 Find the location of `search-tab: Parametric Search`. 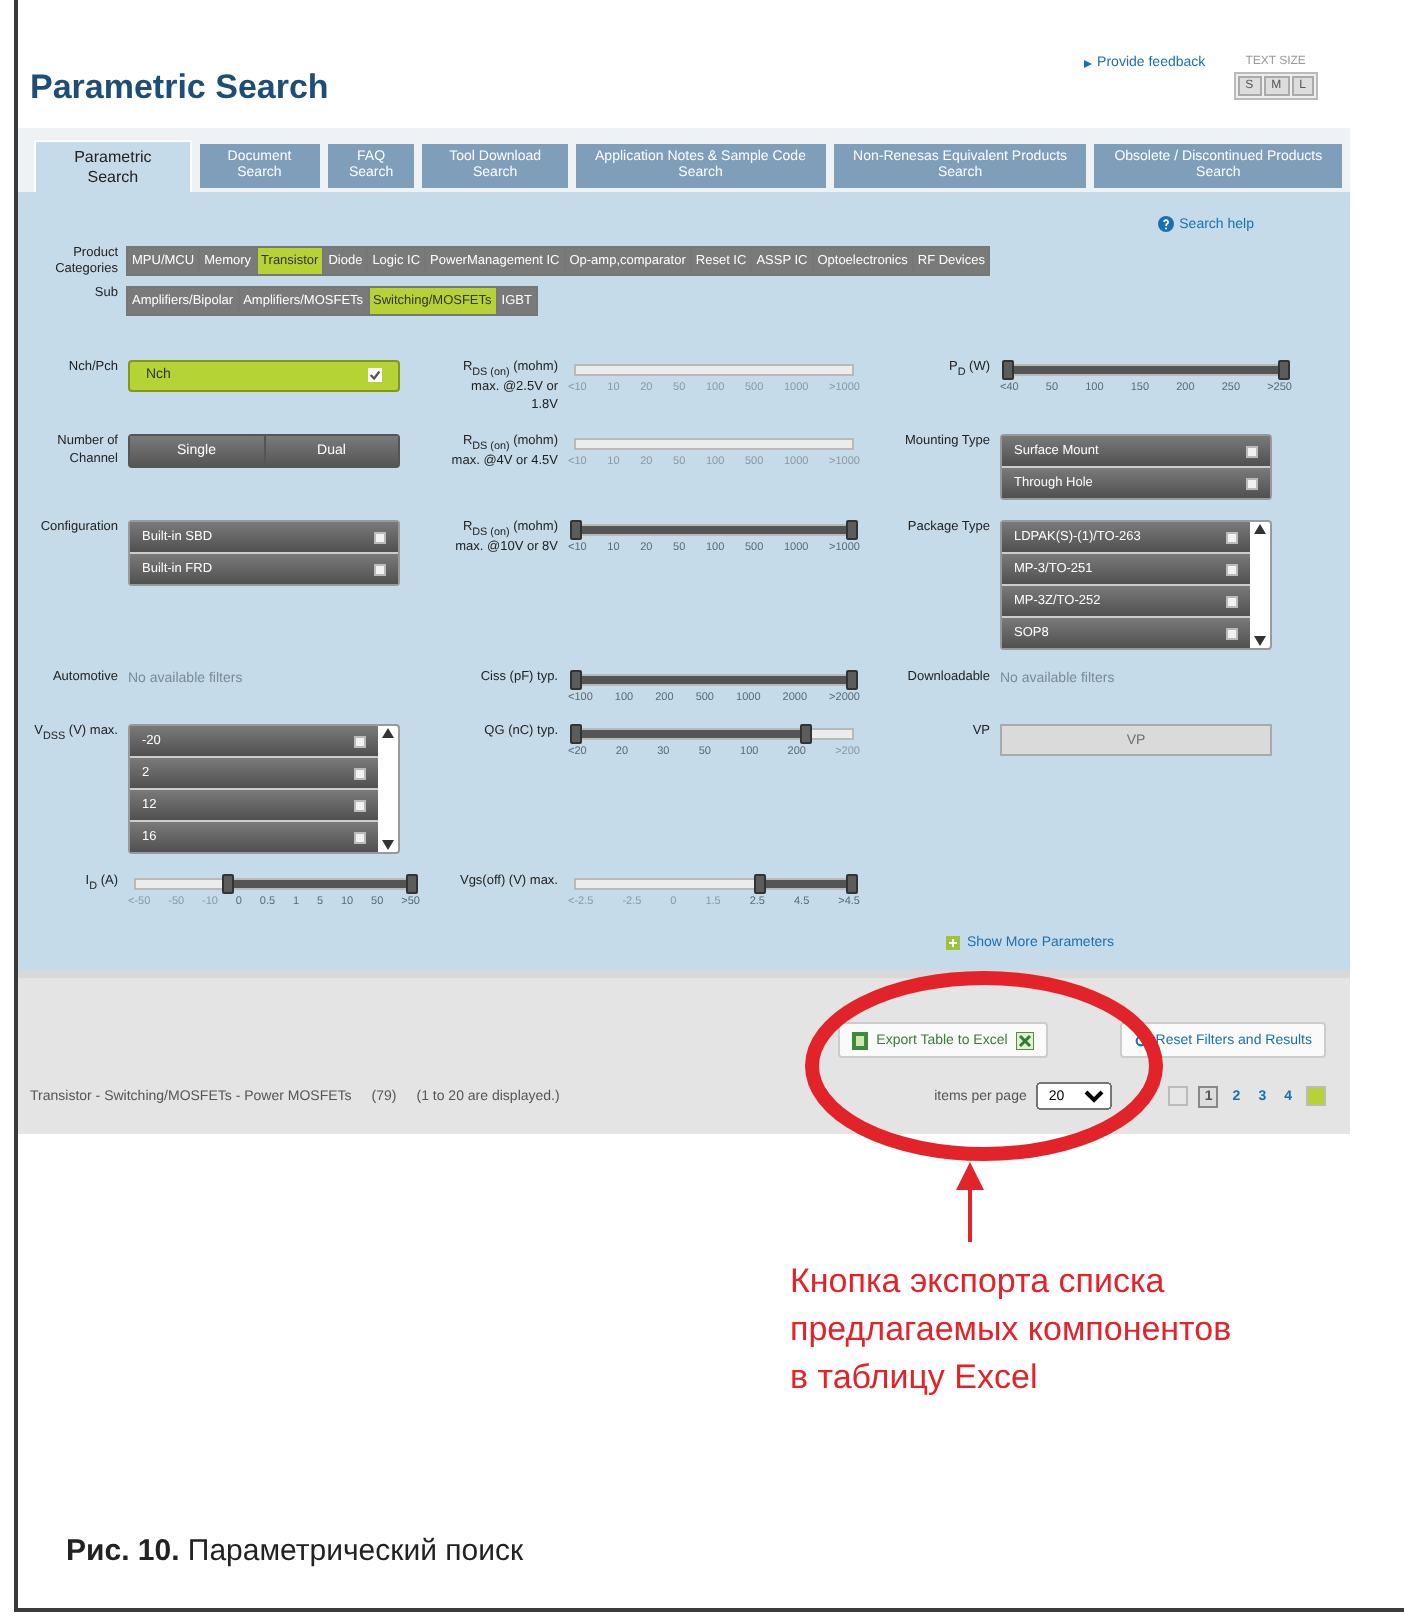

search-tab: Parametric Search is located at coordinates (113, 166).